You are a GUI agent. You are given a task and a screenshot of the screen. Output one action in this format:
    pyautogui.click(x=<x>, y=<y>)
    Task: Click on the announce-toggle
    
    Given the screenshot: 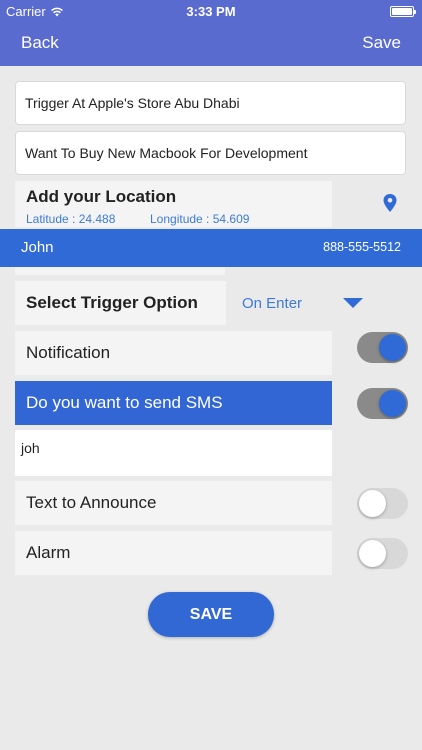 What is the action you would take?
    pyautogui.click(x=382, y=503)
    